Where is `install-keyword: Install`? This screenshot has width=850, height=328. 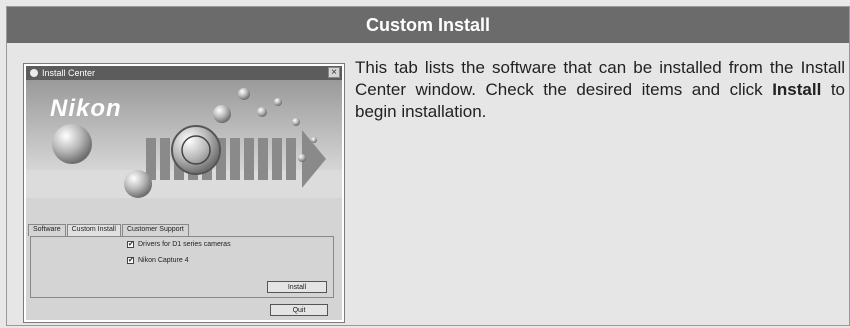 install-keyword: Install is located at coordinates (797, 89).